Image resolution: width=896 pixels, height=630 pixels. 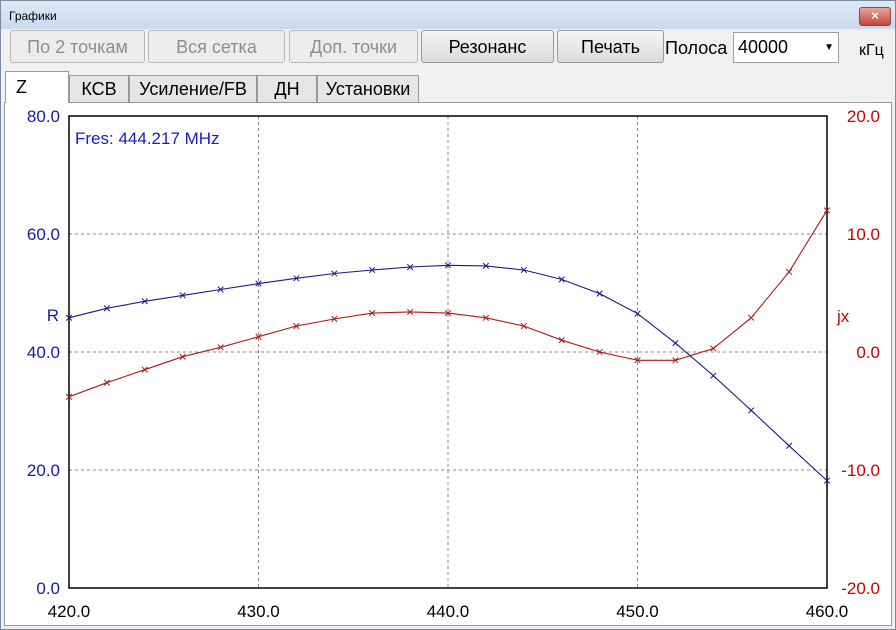 I want to click on band-select: 40000 ▼, so click(x=786, y=47).